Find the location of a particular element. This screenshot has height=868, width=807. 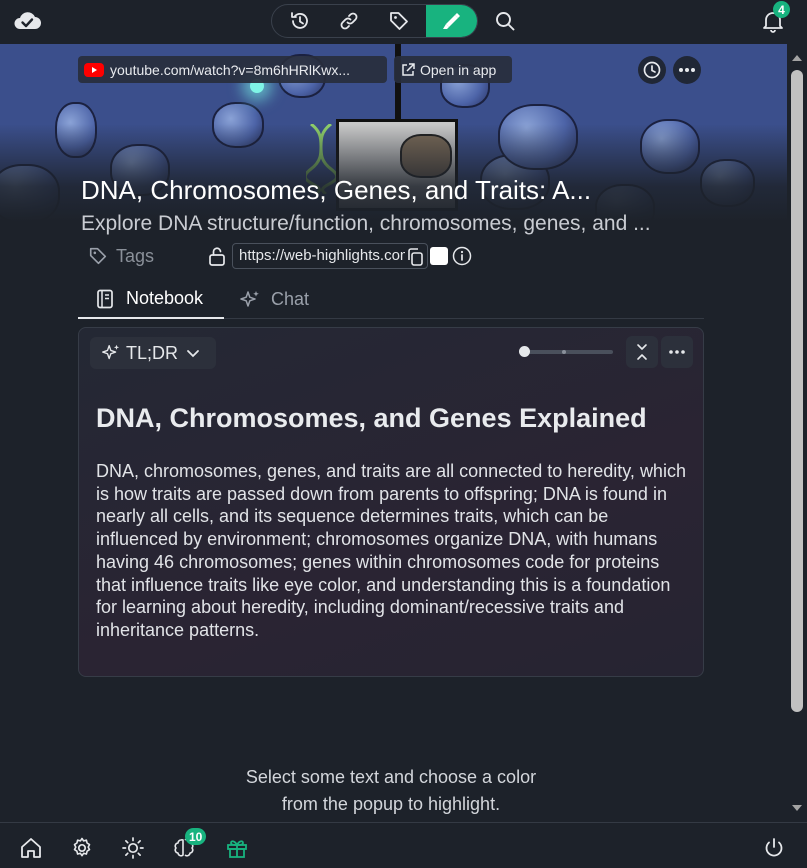

gift-icon is located at coordinates (237, 848).